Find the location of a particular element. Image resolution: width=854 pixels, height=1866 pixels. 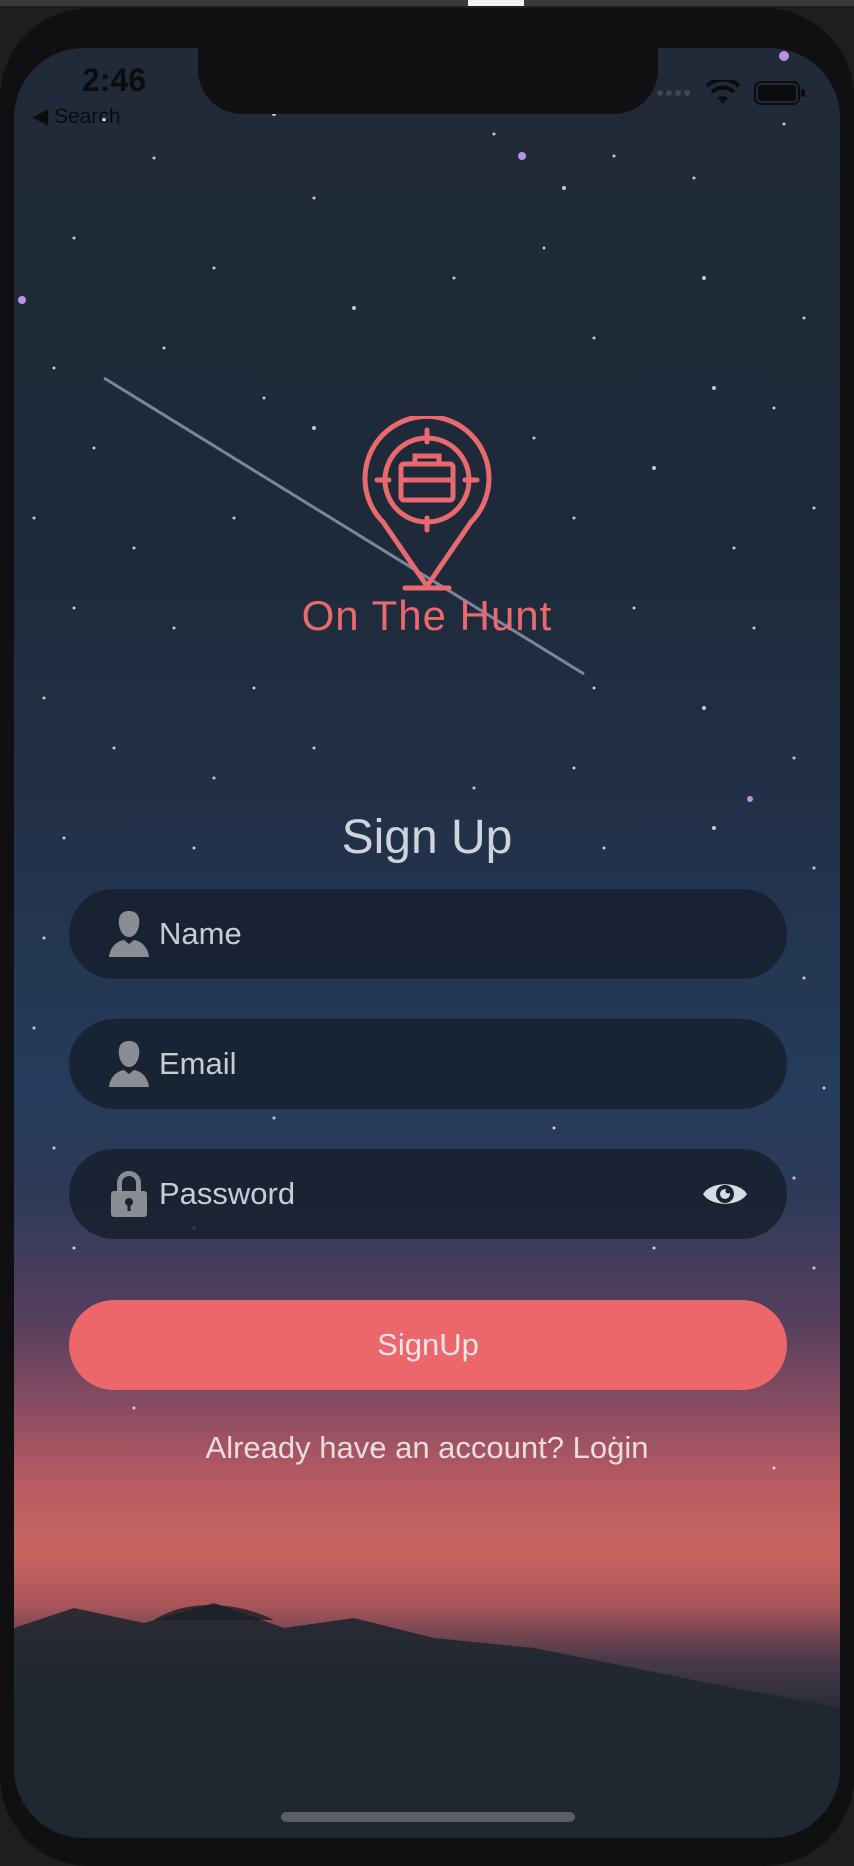

name-field is located at coordinates (428, 934).